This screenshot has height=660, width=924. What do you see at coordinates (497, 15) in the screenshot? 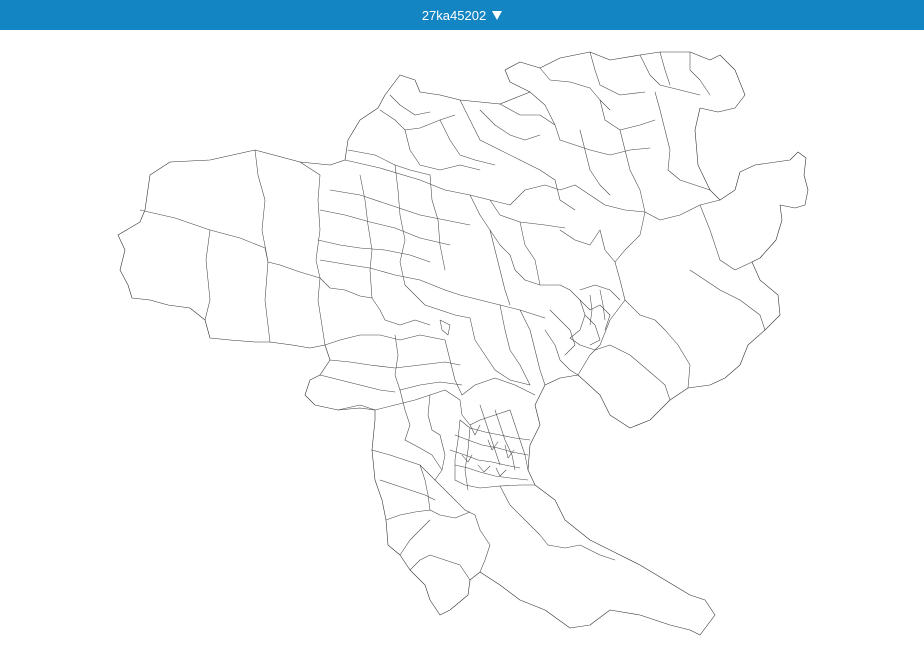
I see `triangle-down-icon` at bounding box center [497, 15].